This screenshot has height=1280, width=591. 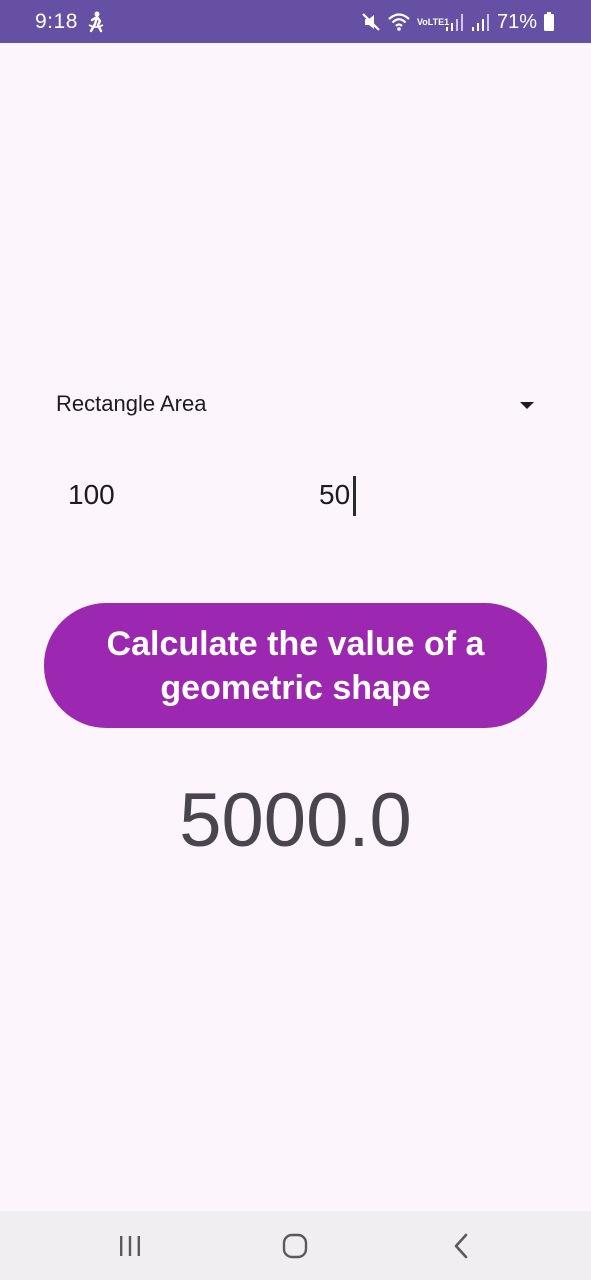 What do you see at coordinates (295, 665) in the screenshot?
I see `calculate-button: Calculate the value of a geometric shape` at bounding box center [295, 665].